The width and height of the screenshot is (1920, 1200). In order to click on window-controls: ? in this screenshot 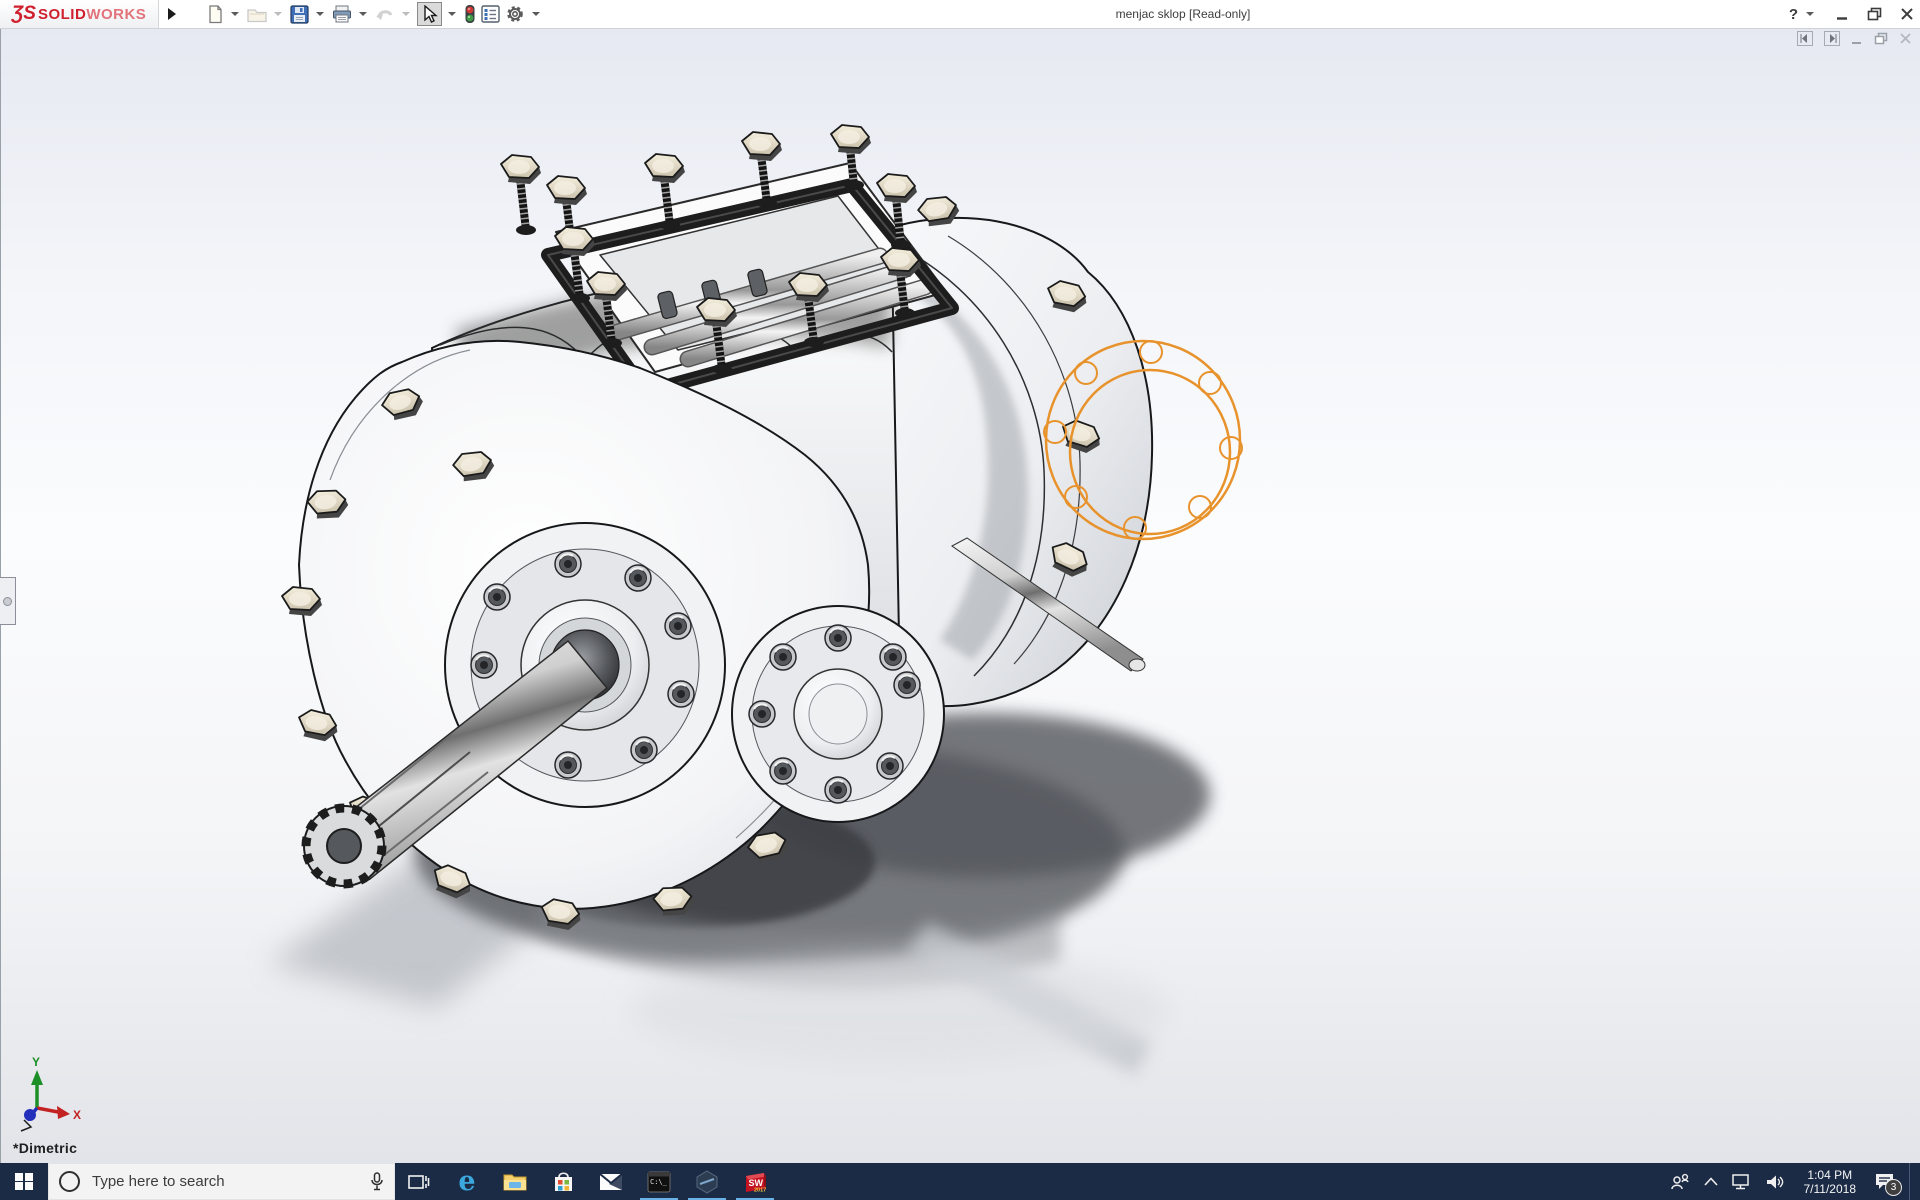, I will do `click(1851, 14)`.